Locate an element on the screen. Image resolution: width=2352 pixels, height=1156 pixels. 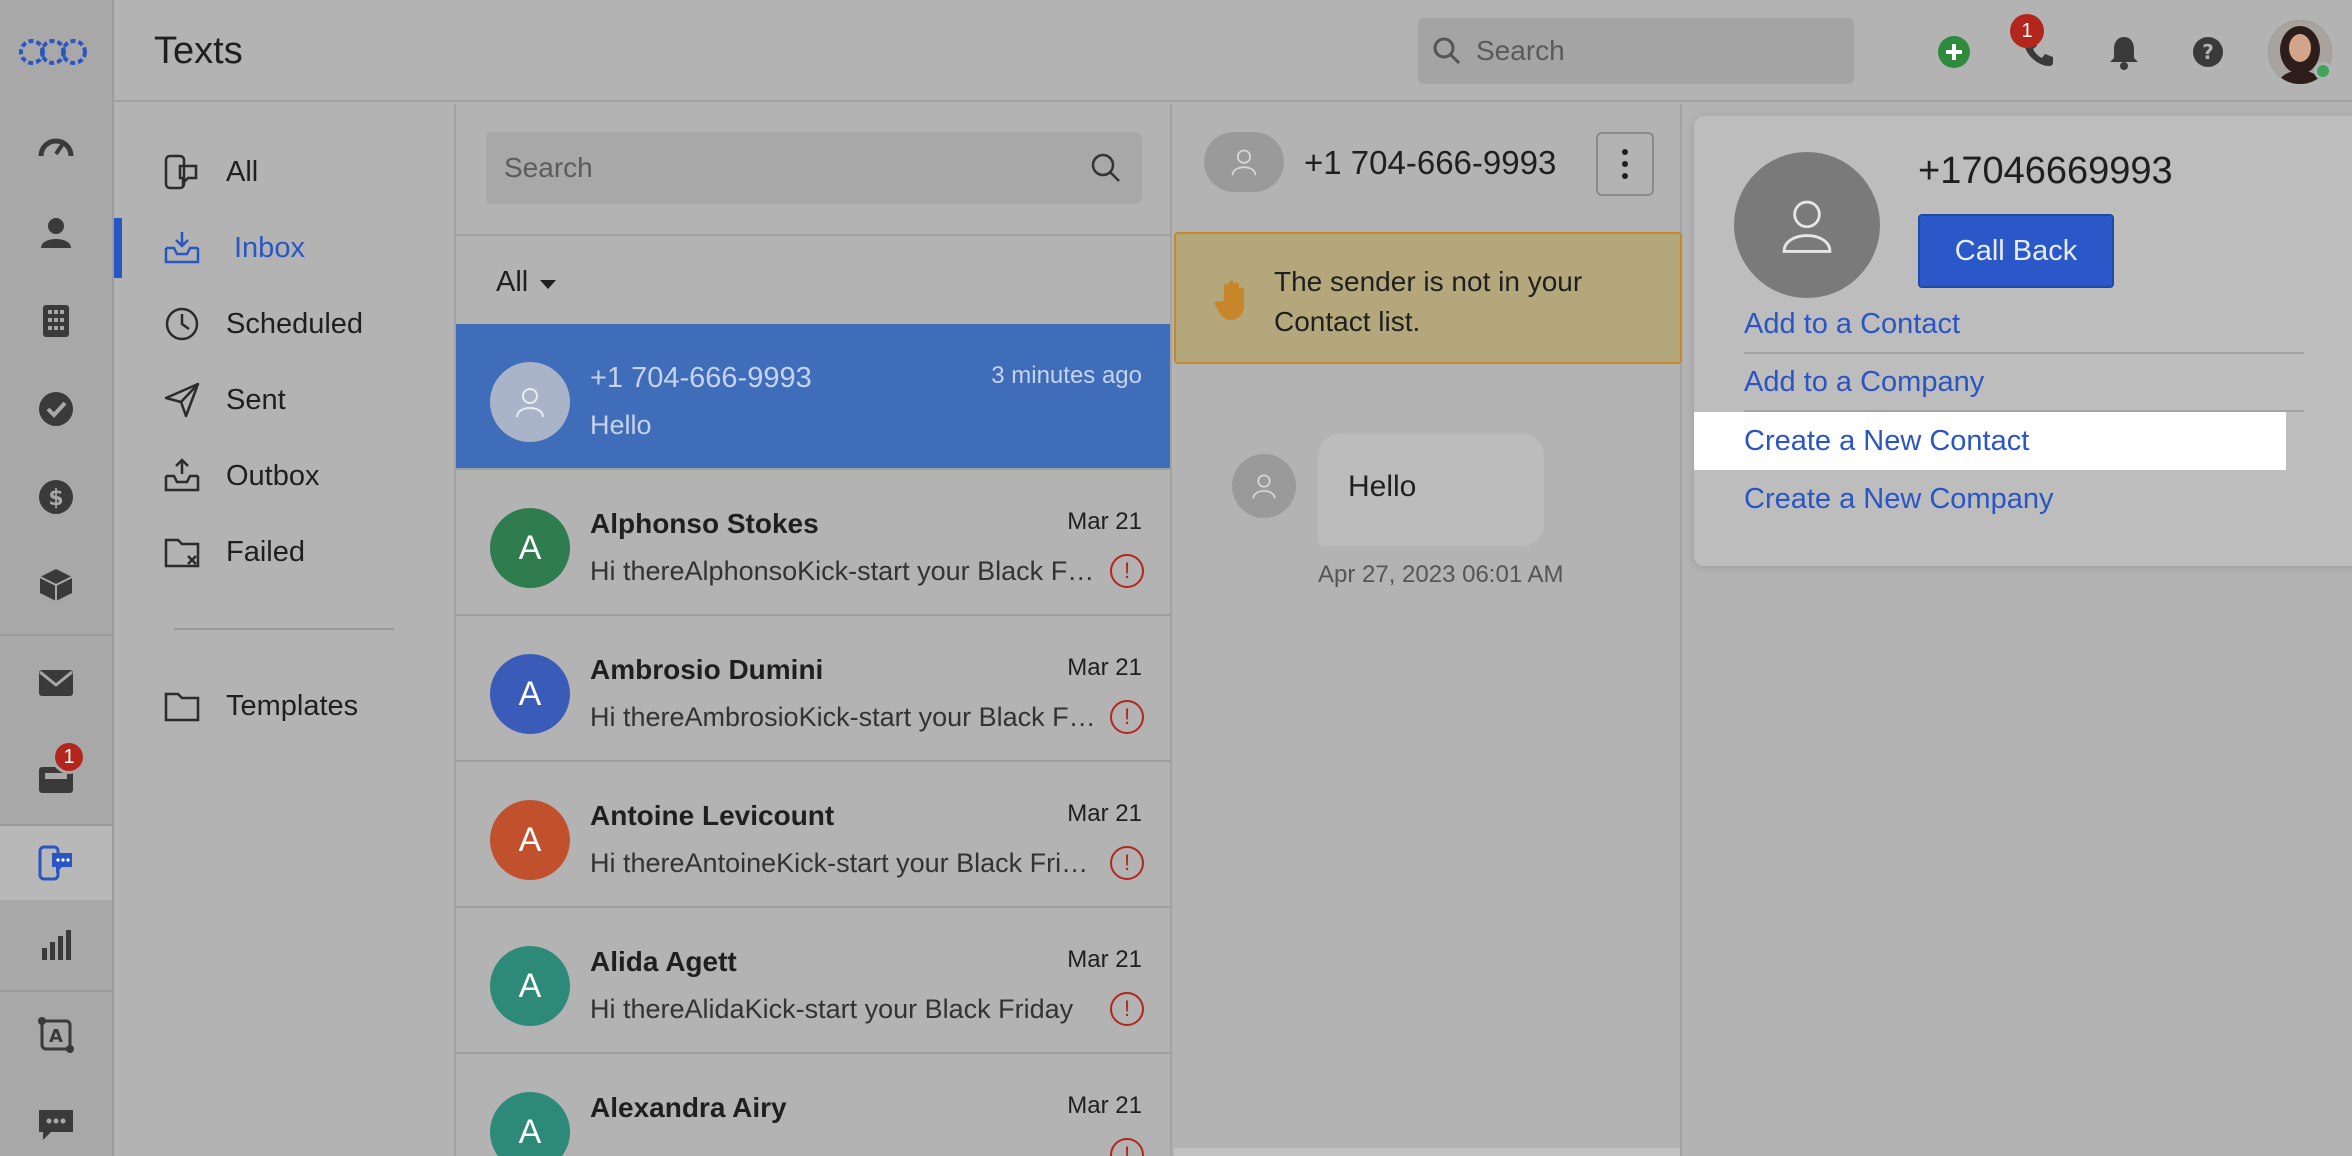
folder-label: All is located at coordinates (242, 171).